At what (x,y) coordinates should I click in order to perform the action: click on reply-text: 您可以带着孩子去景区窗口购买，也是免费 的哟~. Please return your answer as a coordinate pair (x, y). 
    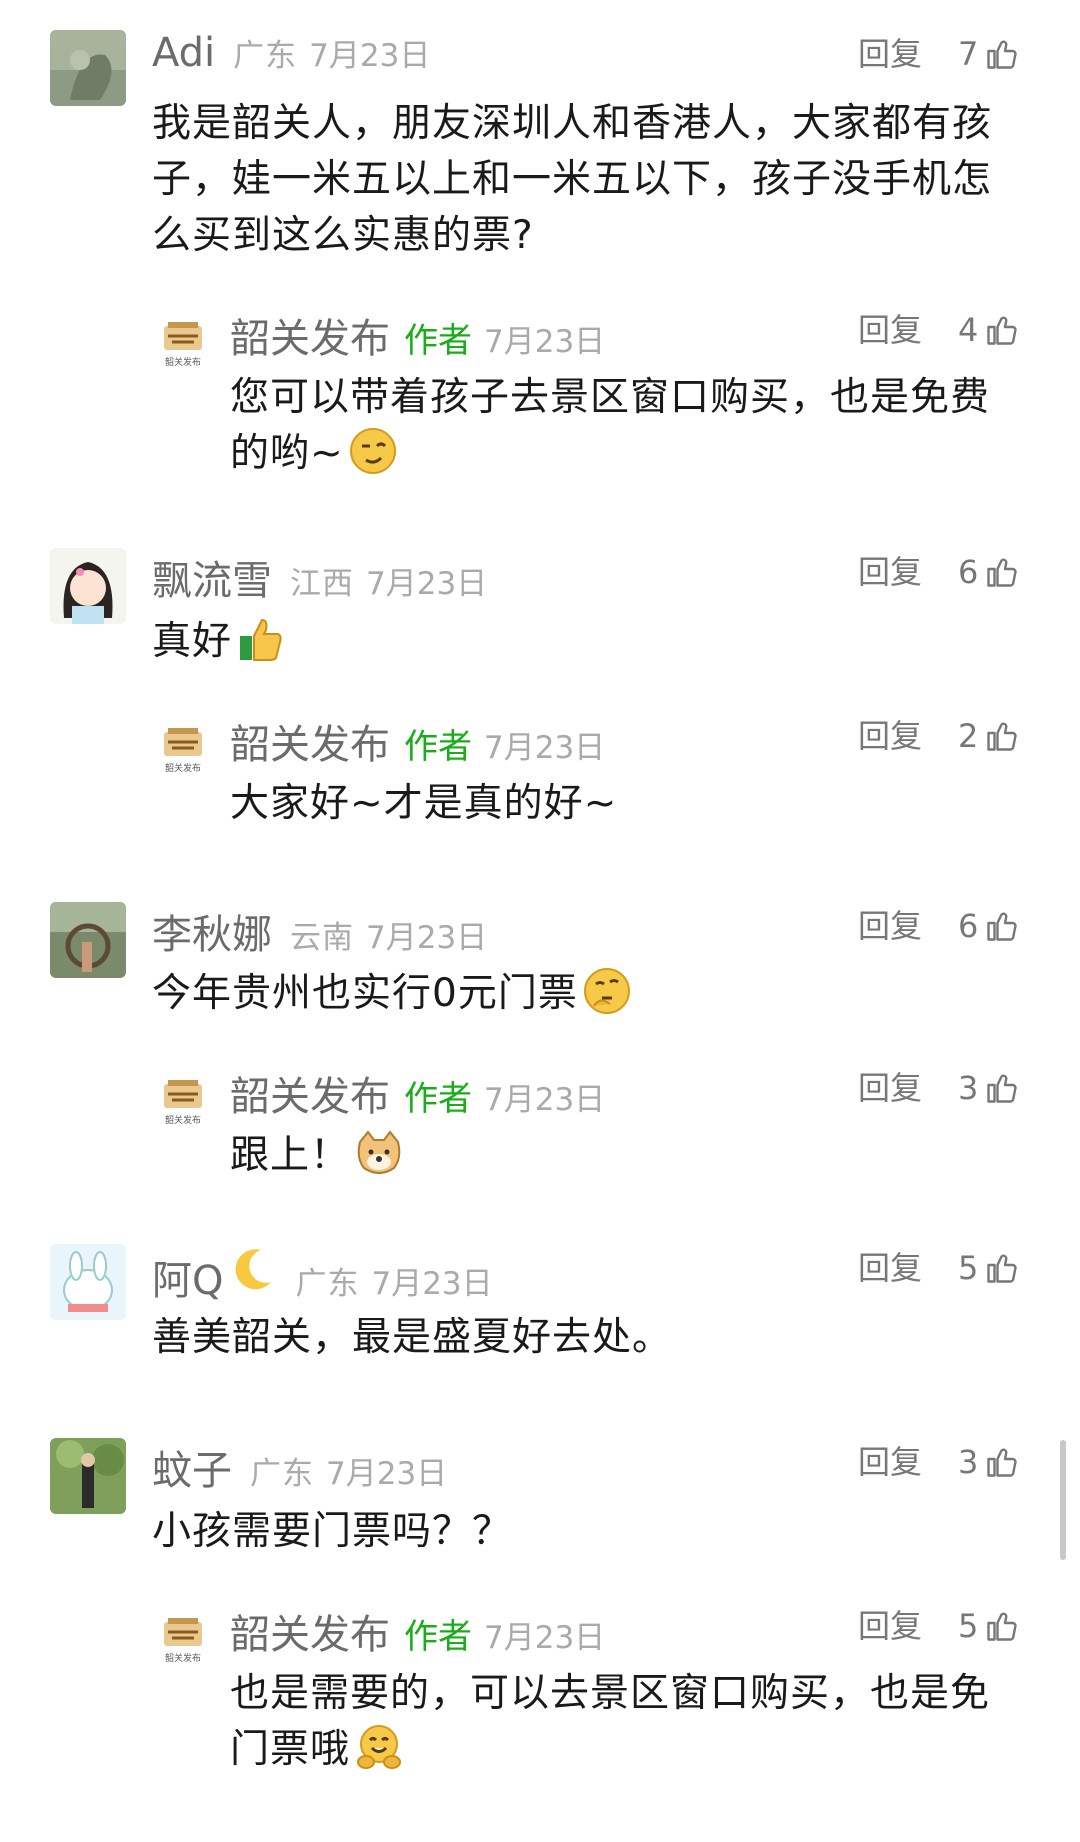
    Looking at the image, I should click on (630, 426).